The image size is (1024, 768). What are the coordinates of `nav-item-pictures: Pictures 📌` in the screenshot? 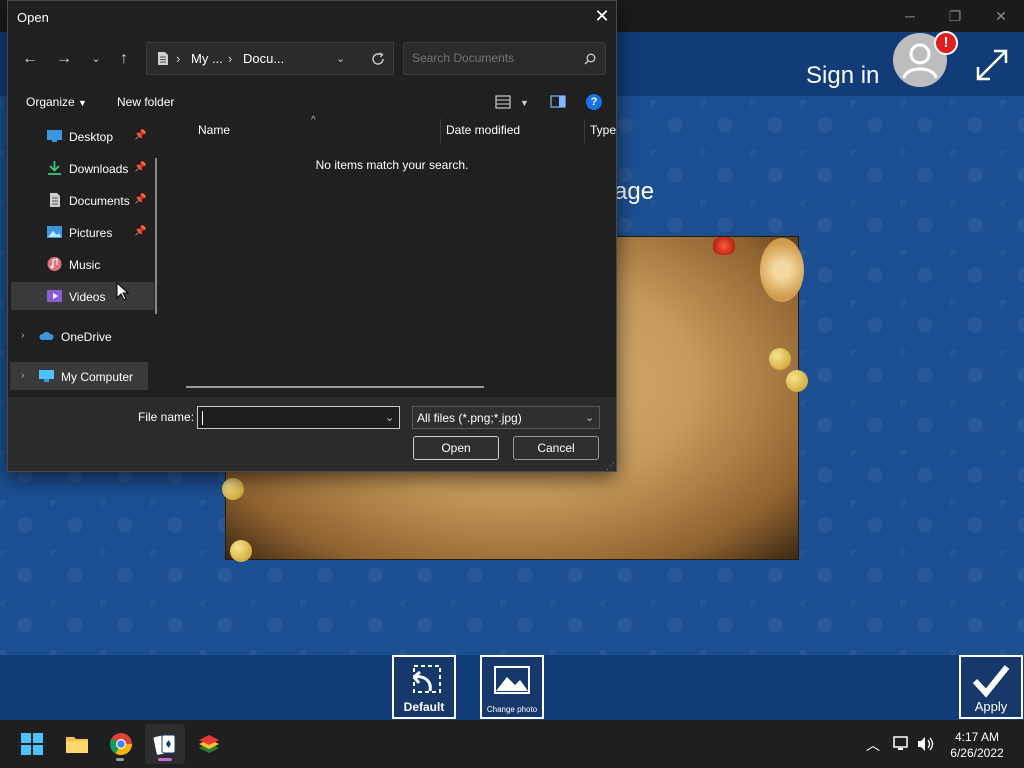 It's located at (79, 232).